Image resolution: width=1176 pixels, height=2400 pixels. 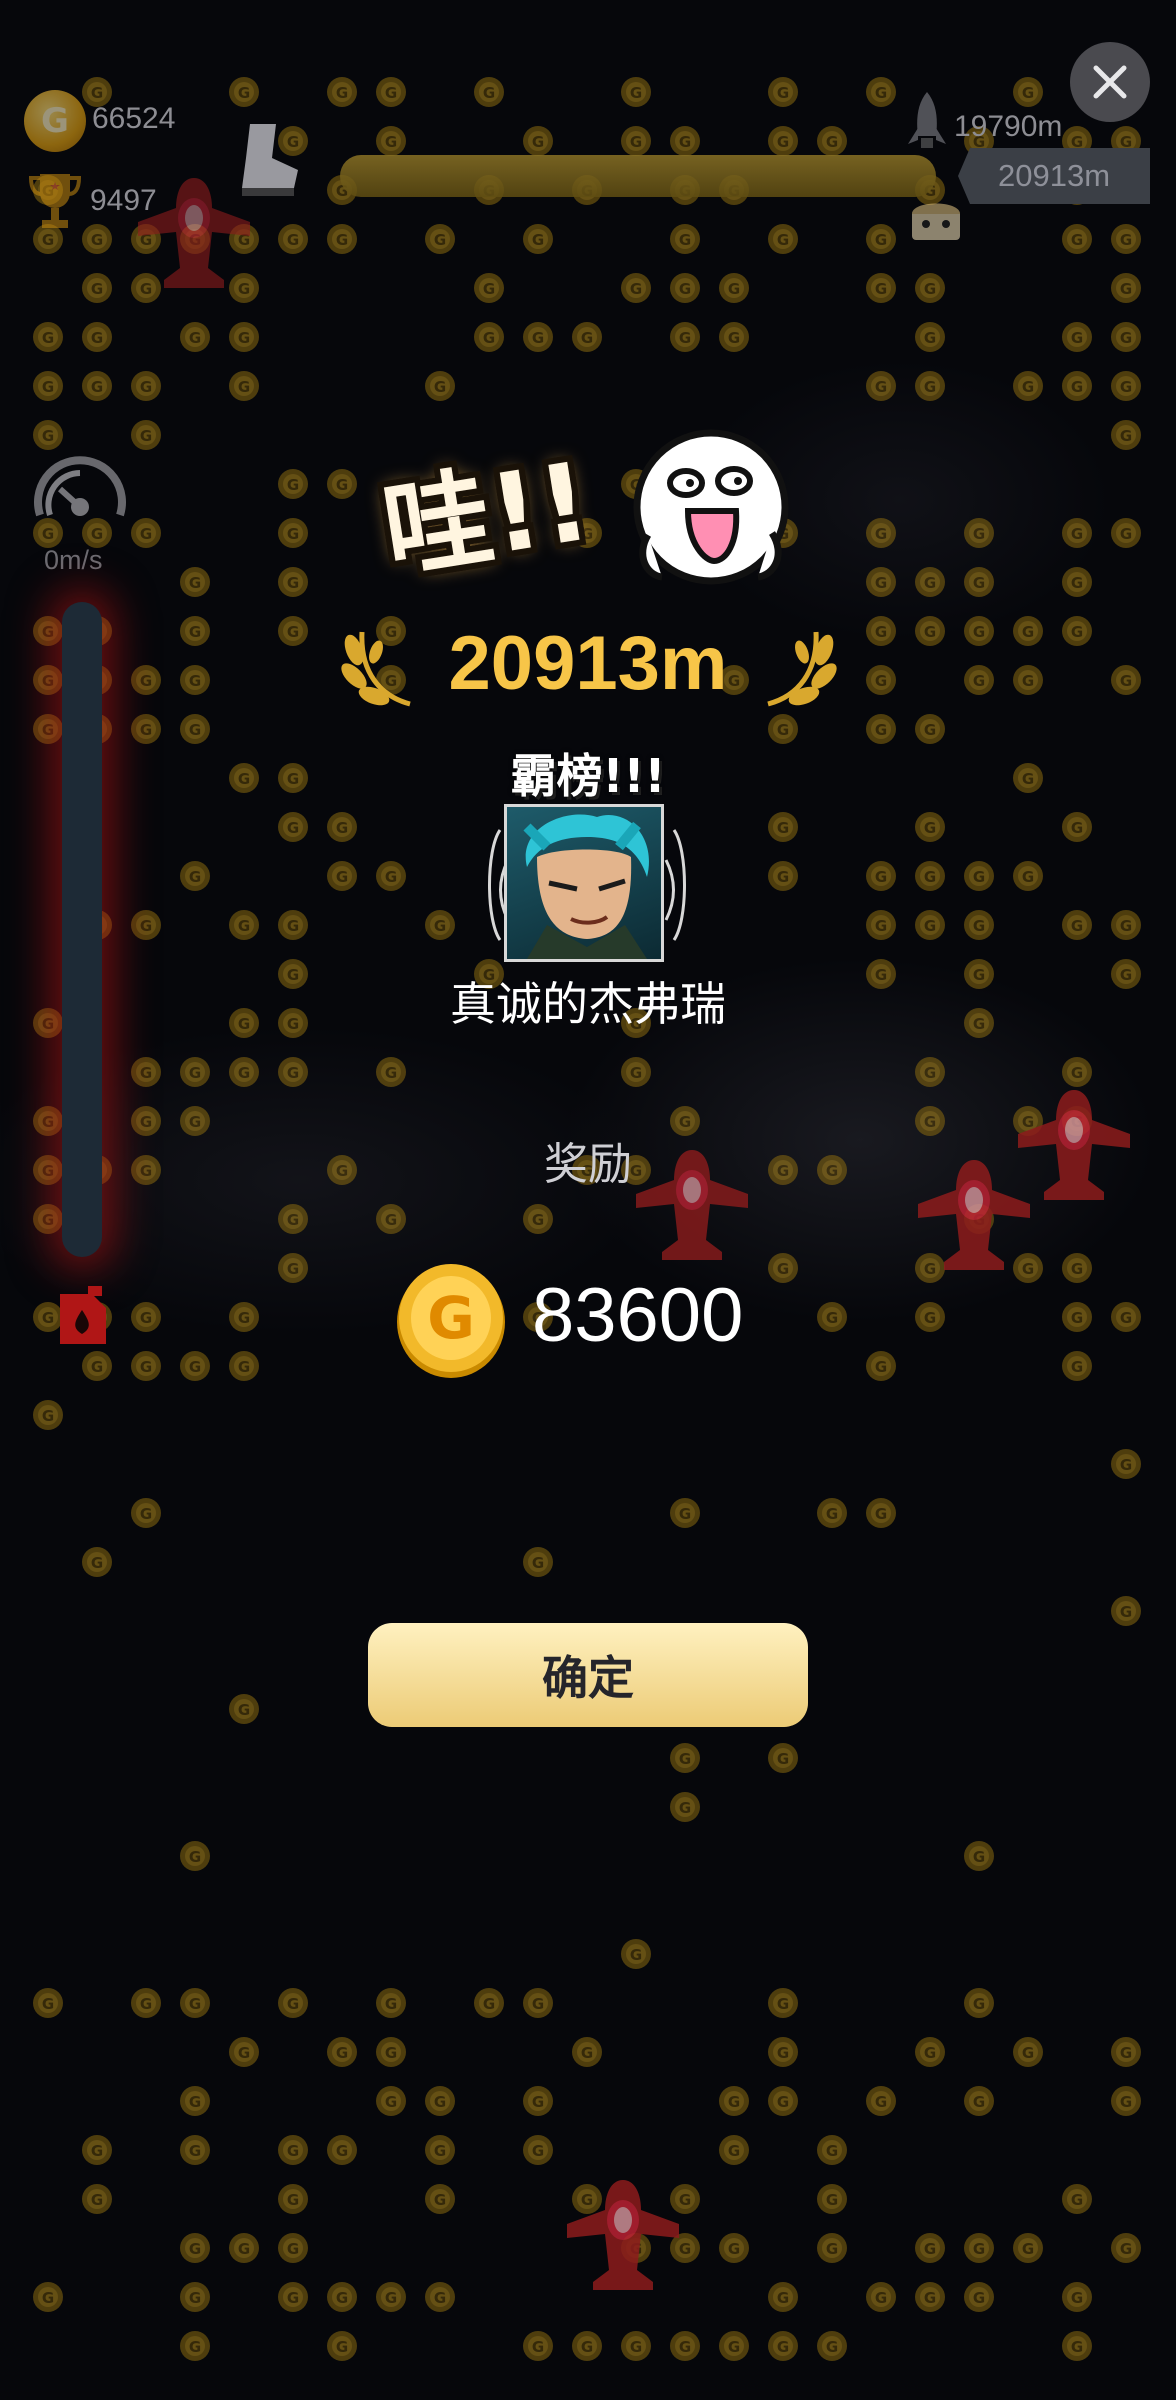 I want to click on speed-readout: 0m/s, so click(x=73, y=560).